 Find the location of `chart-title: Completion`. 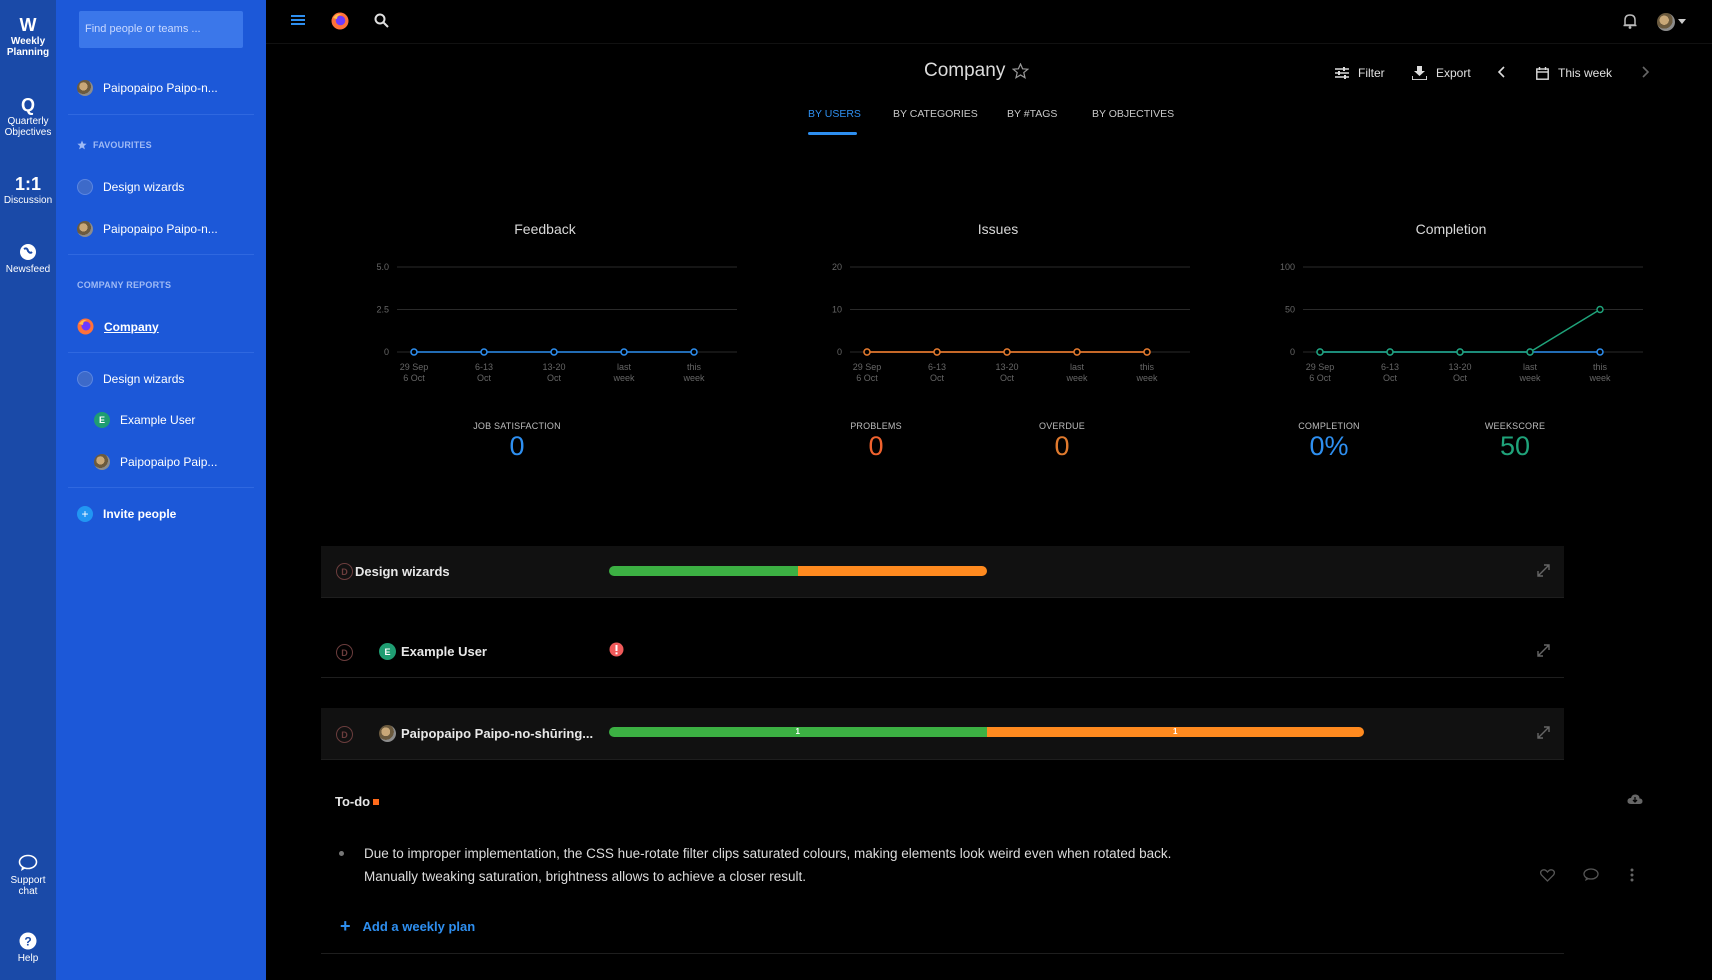

chart-title: Completion is located at coordinates (1451, 229).